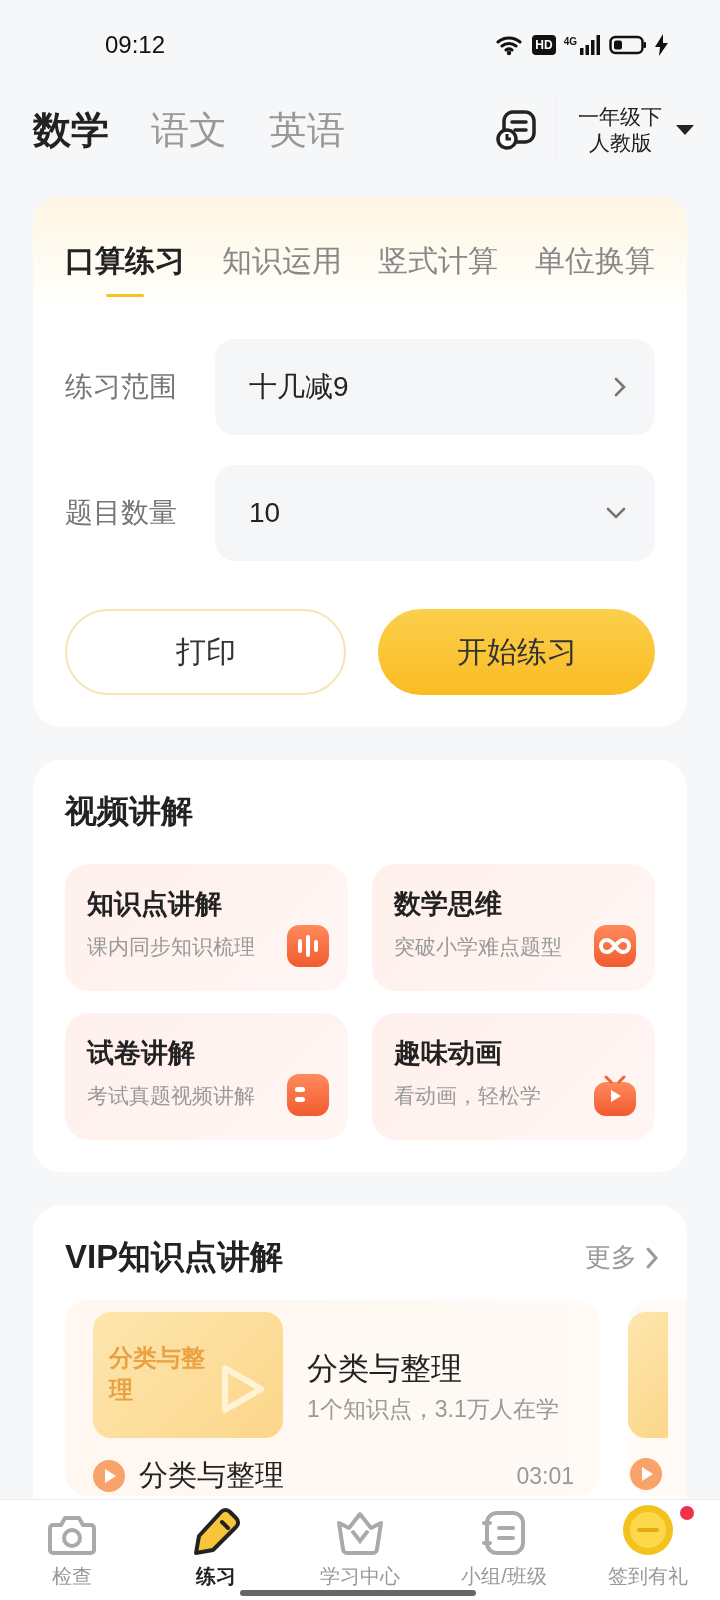 The width and height of the screenshot is (720, 1600). Describe the element at coordinates (661, 45) in the screenshot. I see `charging-icon` at that location.